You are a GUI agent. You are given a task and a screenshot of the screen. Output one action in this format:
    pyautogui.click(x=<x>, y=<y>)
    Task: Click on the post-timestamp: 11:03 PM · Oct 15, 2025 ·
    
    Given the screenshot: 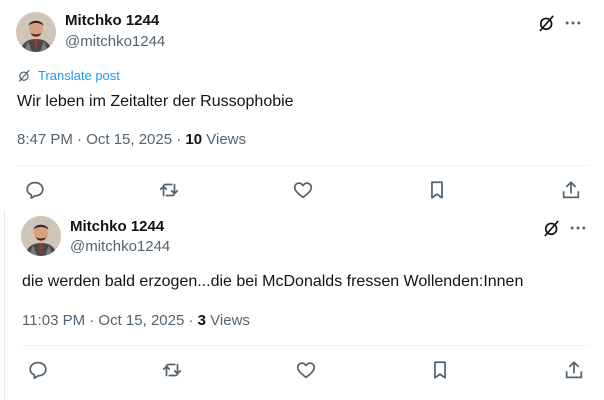 What is the action you would take?
    pyautogui.click(x=110, y=320)
    